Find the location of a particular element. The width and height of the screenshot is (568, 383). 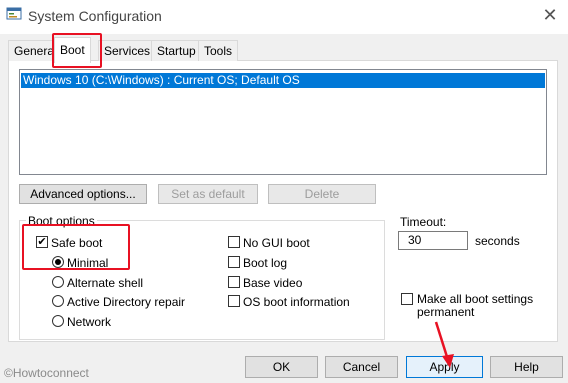

set-as-default-button: Set as default is located at coordinates (208, 194).